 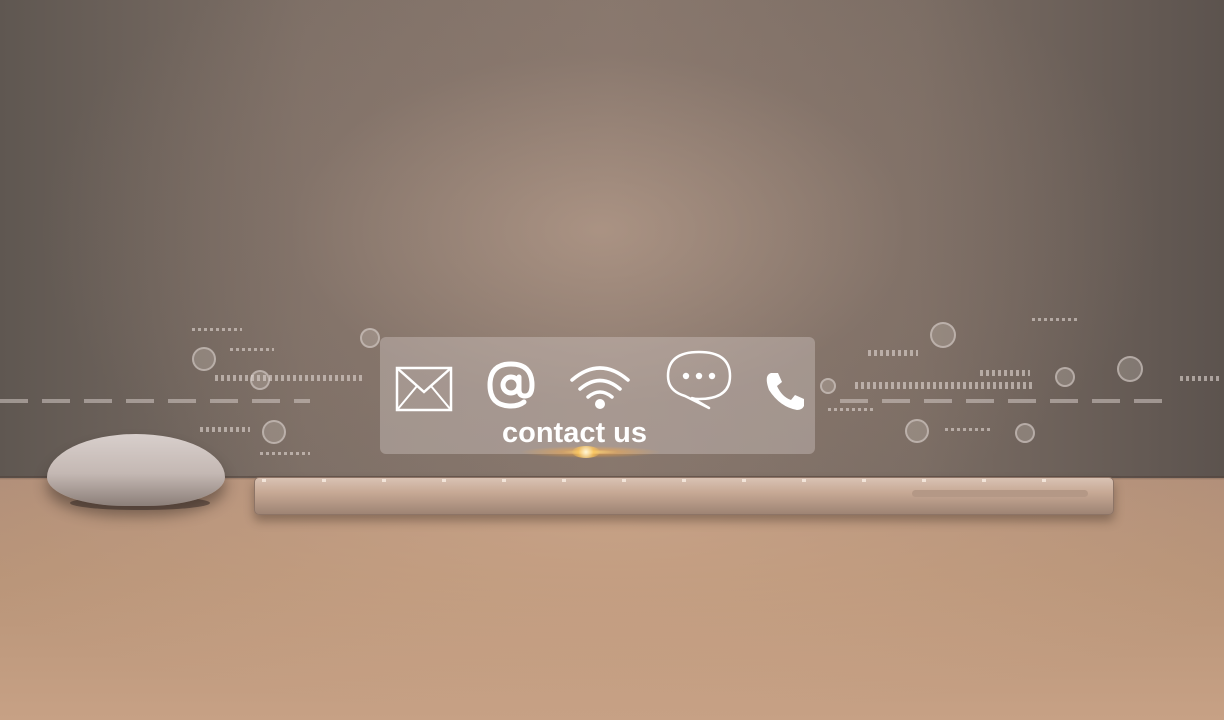 What do you see at coordinates (785, 391) in the screenshot?
I see `phone-icon` at bounding box center [785, 391].